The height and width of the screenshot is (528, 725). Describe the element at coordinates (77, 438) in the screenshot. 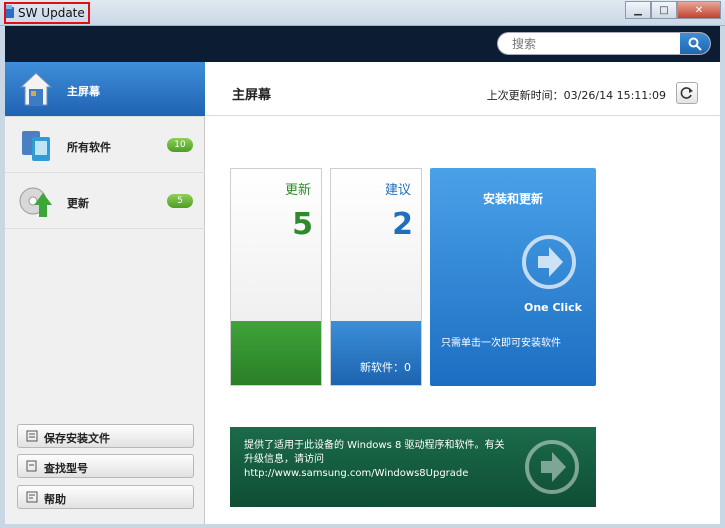

I see `button-label: 保存安装文件` at that location.